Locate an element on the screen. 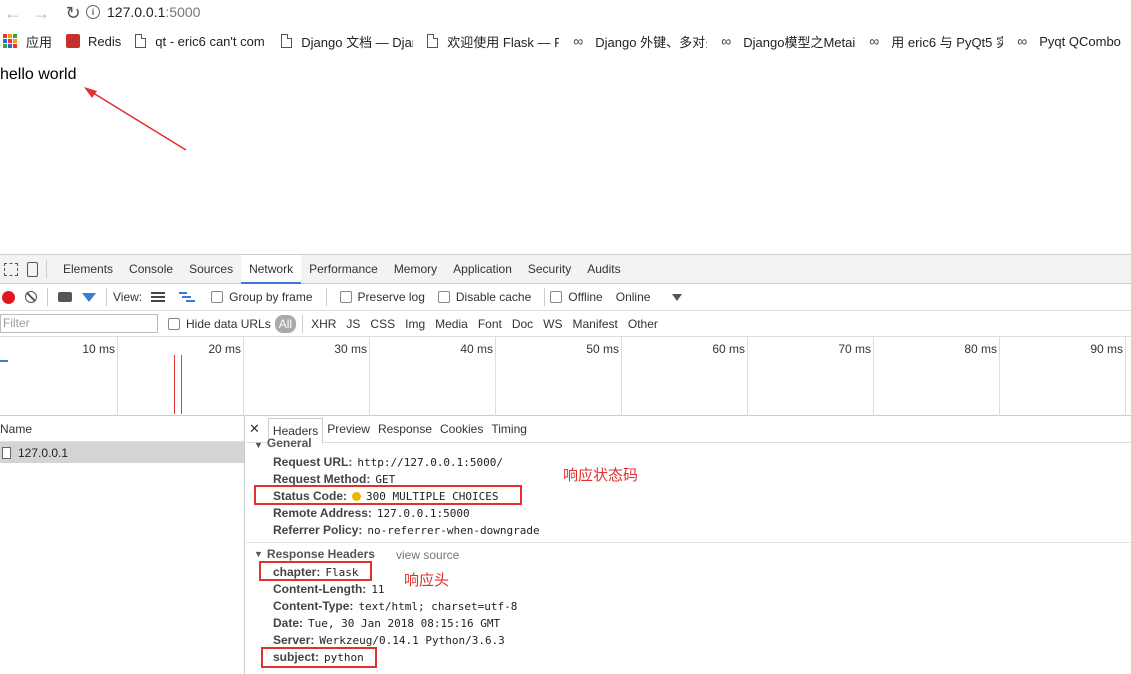 The width and height of the screenshot is (1131, 674). hide-data-urls-checkbox: Hide data URLs is located at coordinates (219, 324).